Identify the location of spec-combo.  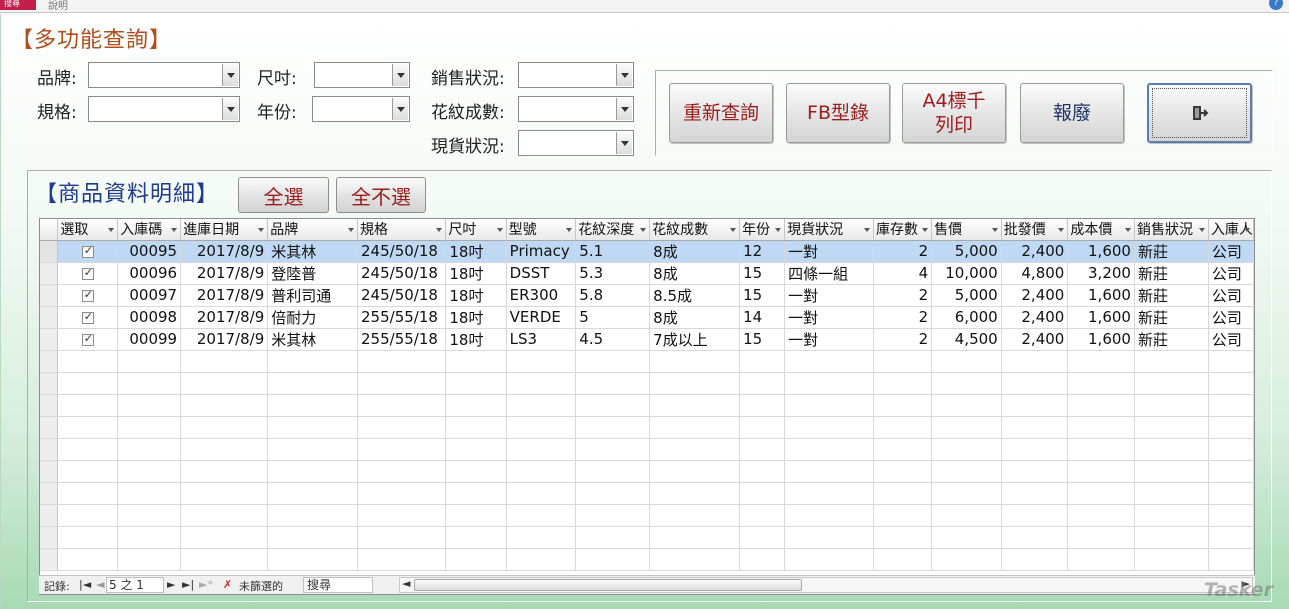
(164, 109).